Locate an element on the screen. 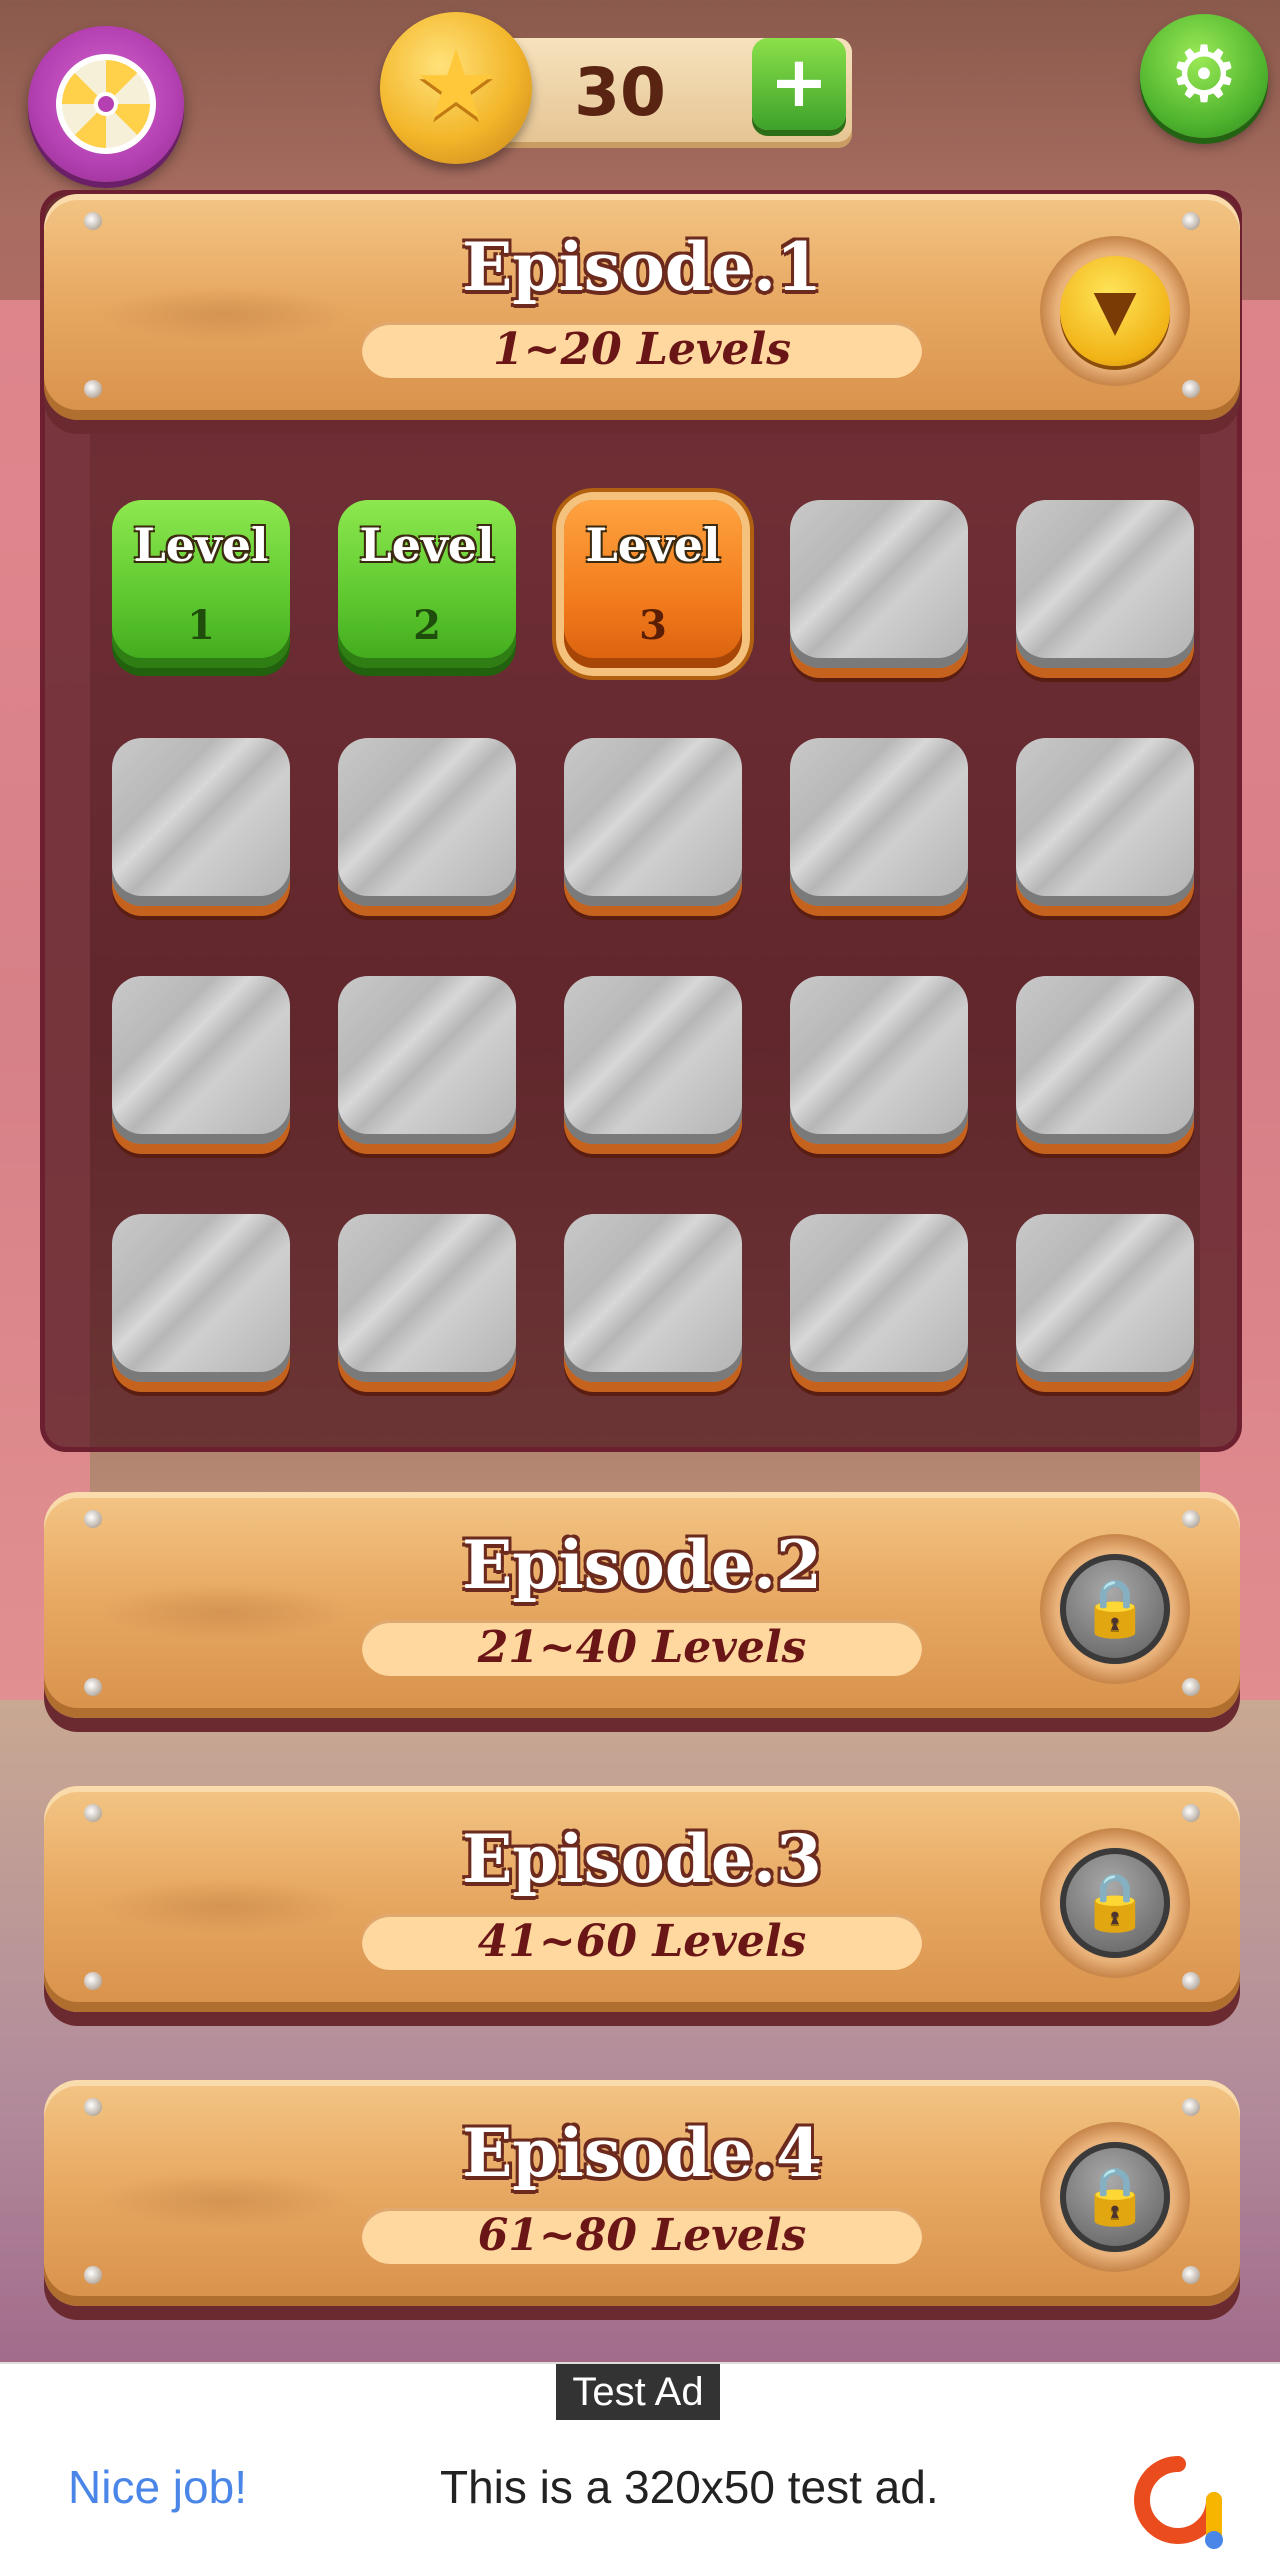  plus-icon: + is located at coordinates (799, 82).